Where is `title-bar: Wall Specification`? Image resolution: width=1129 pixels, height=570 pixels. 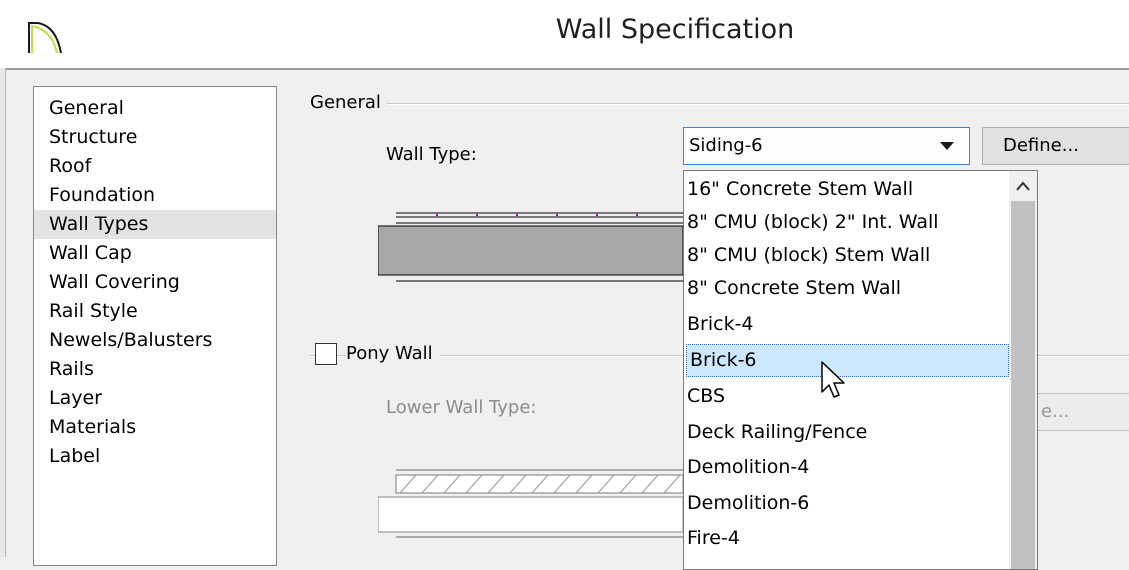 title-bar: Wall Specification is located at coordinates (564, 34).